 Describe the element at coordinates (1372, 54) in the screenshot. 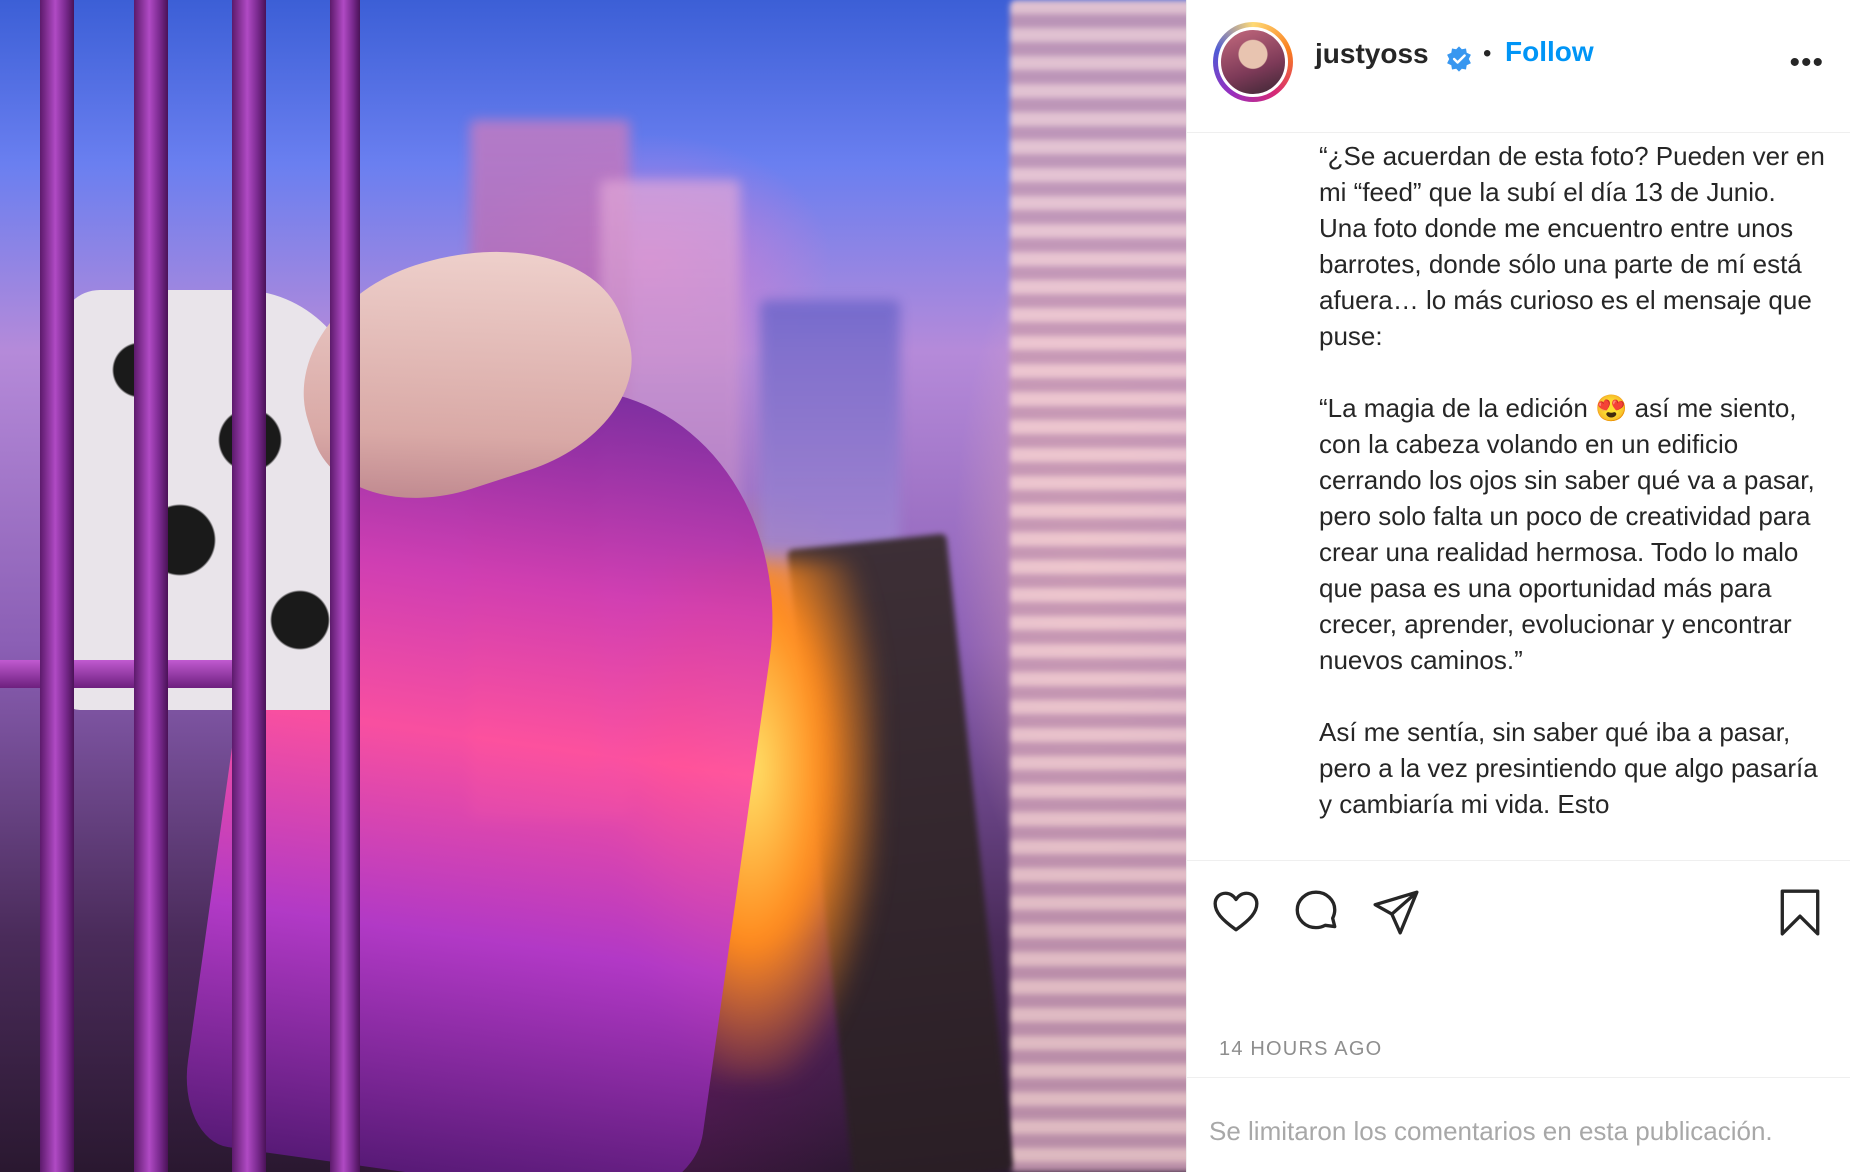

I see `username-link: justyoss` at that location.